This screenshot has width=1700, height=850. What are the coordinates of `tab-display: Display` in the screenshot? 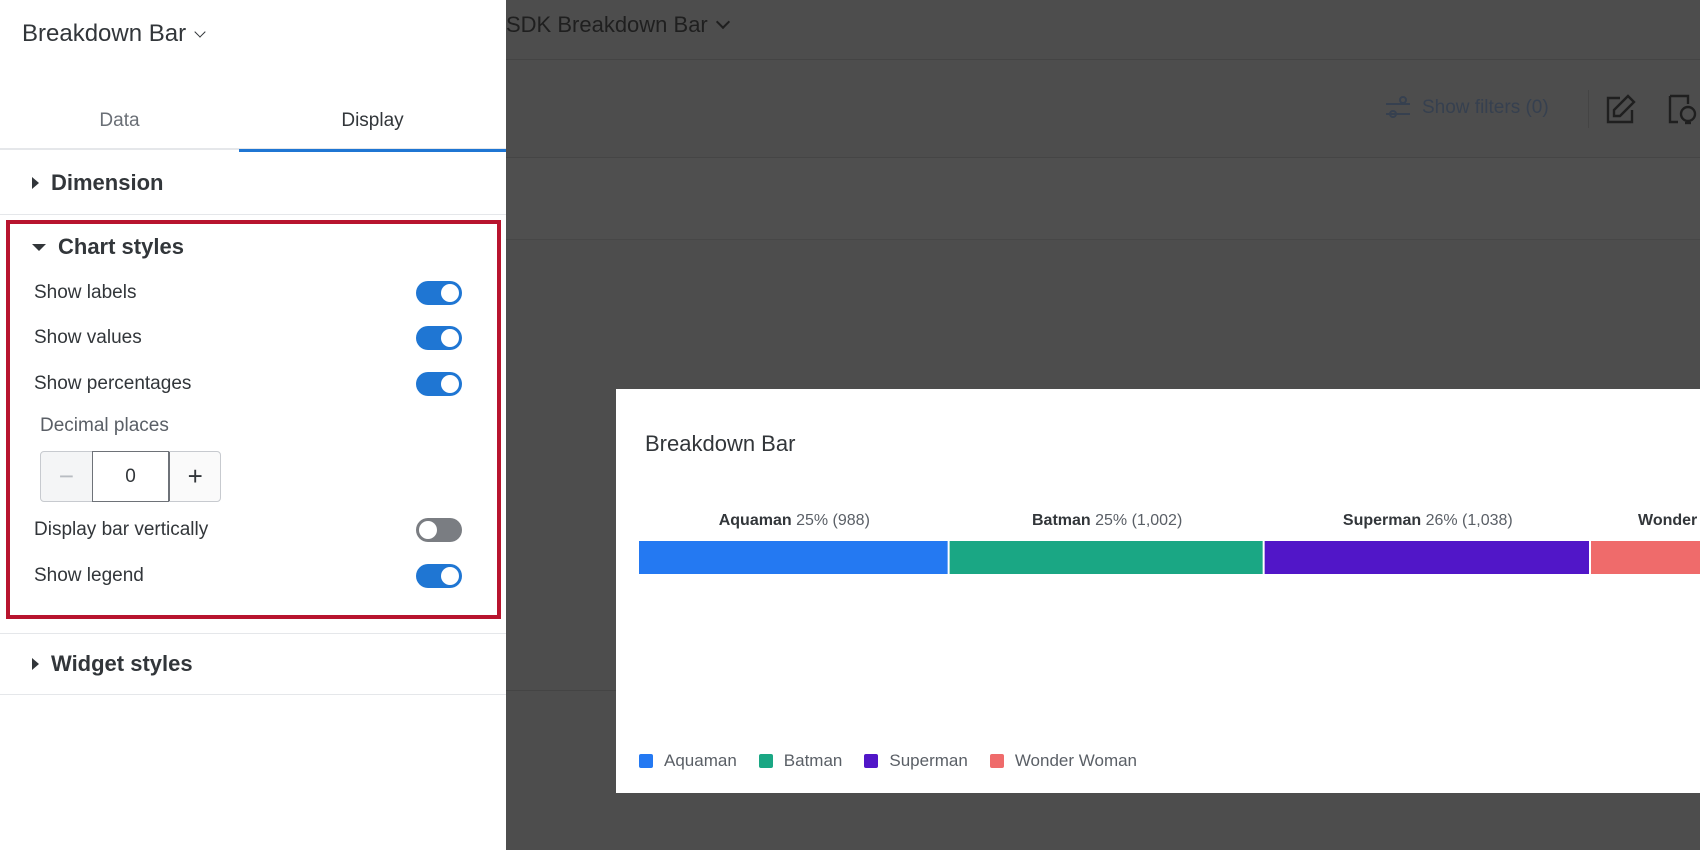 It's located at (372, 122).